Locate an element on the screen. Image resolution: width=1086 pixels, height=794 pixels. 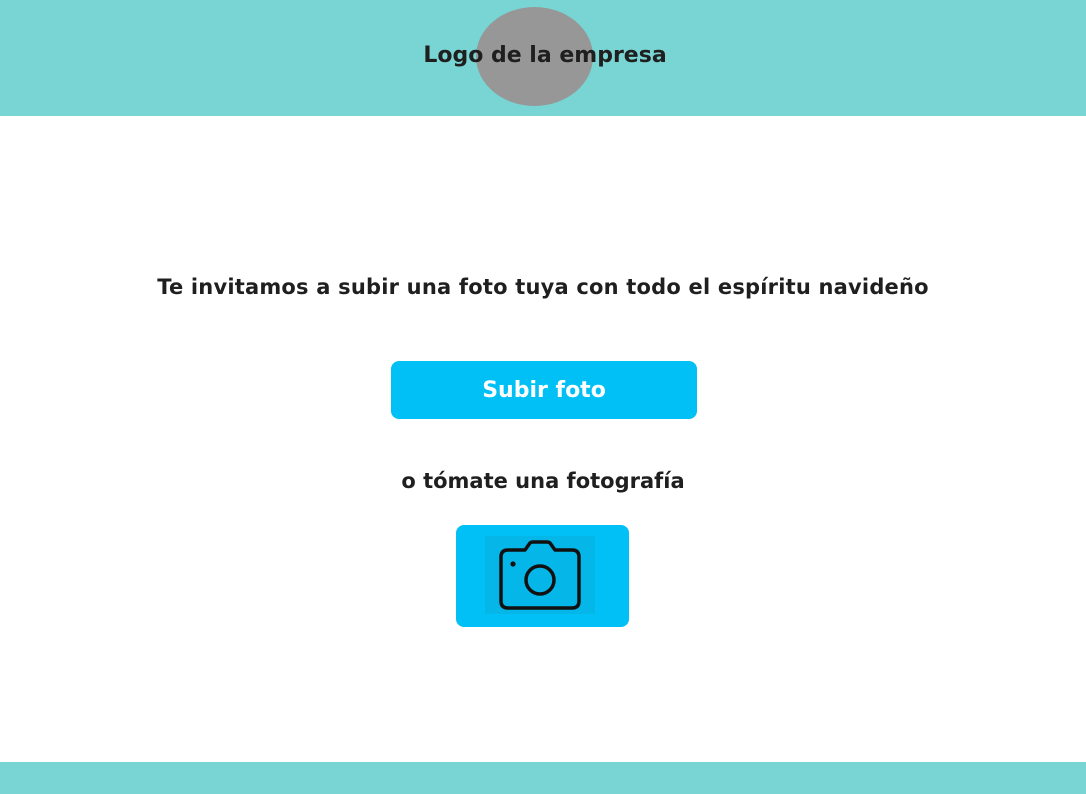
upload-photo-label: Subir foto is located at coordinates (544, 390).